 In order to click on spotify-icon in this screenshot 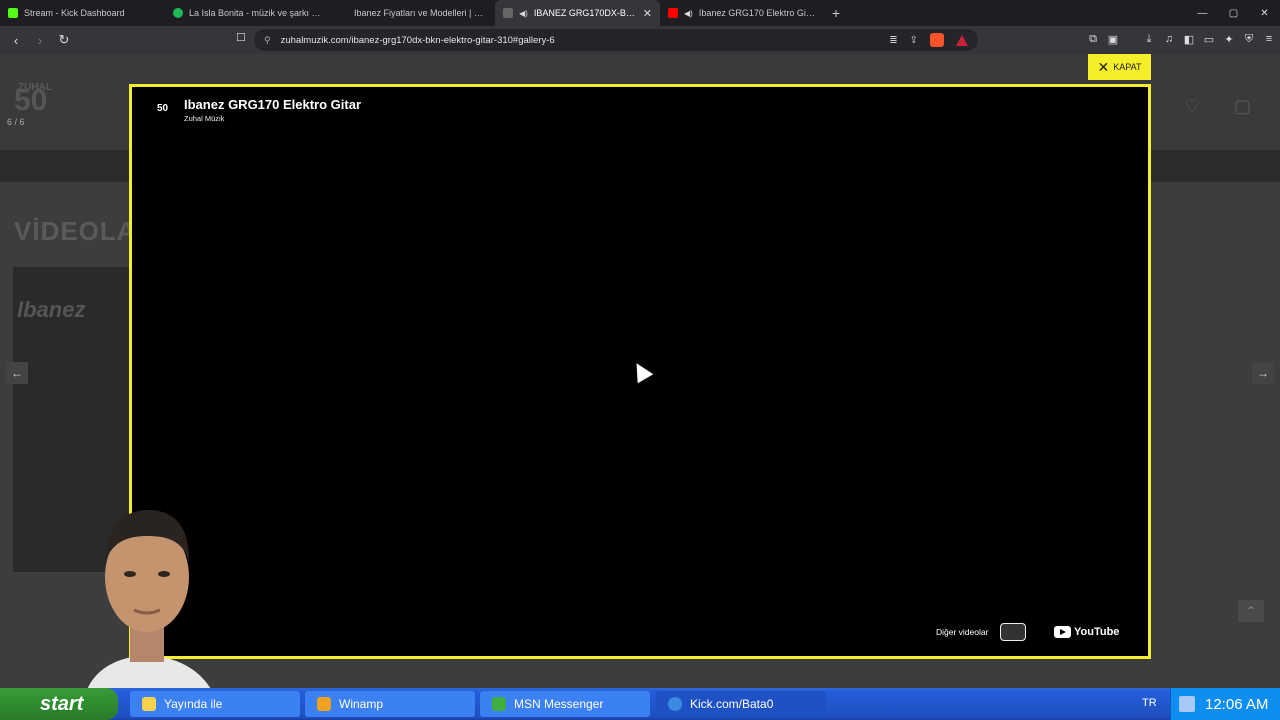, I will do `click(178, 13)`.